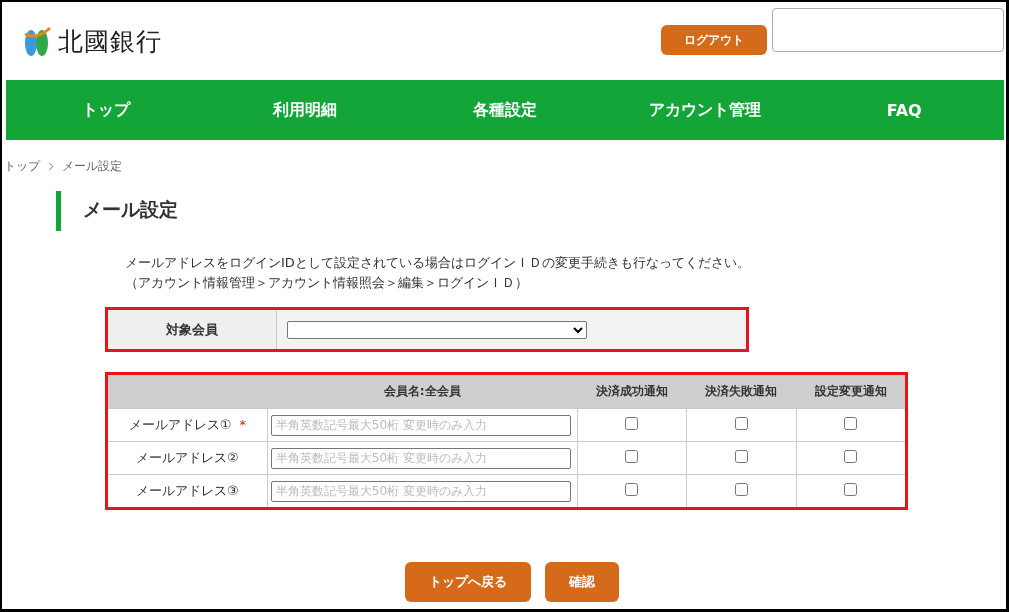 The height and width of the screenshot is (612, 1009). Describe the element at coordinates (305, 110) in the screenshot. I see `nav-link: 利用明細` at that location.